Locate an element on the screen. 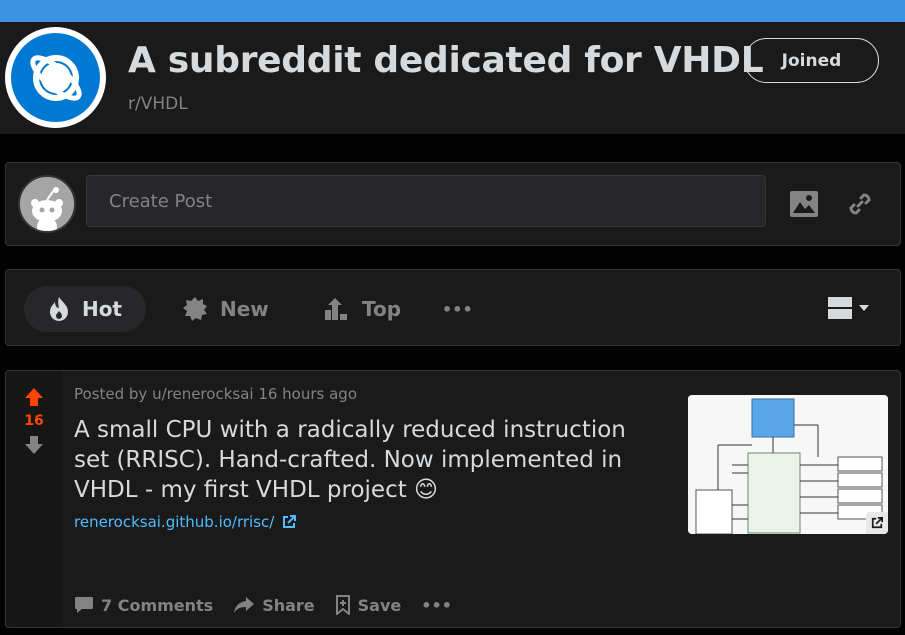  save-button: Save is located at coordinates (368, 605).